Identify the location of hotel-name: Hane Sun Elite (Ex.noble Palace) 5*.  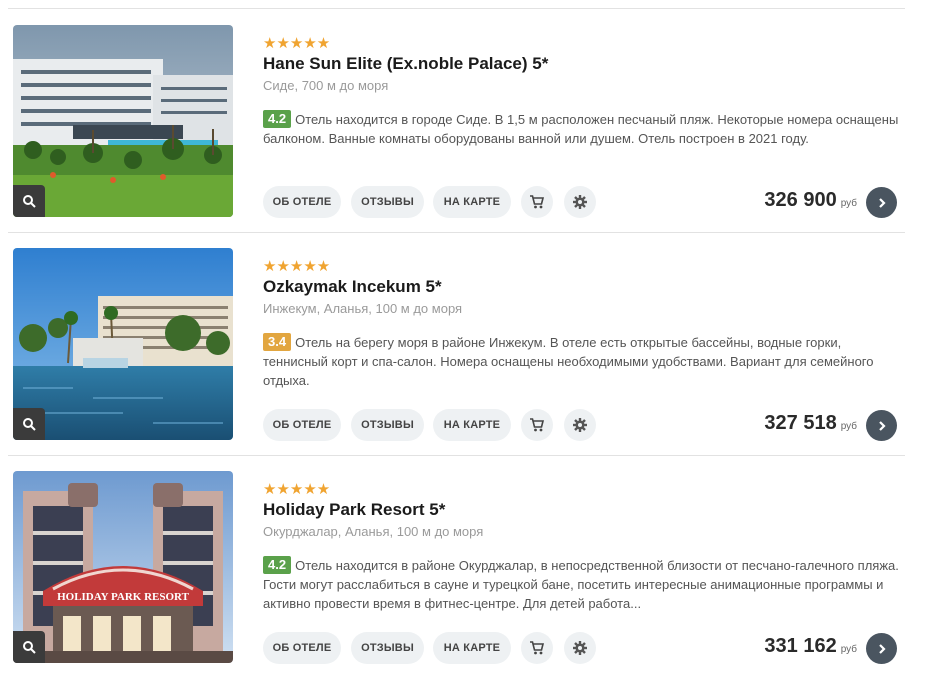
(405, 64).